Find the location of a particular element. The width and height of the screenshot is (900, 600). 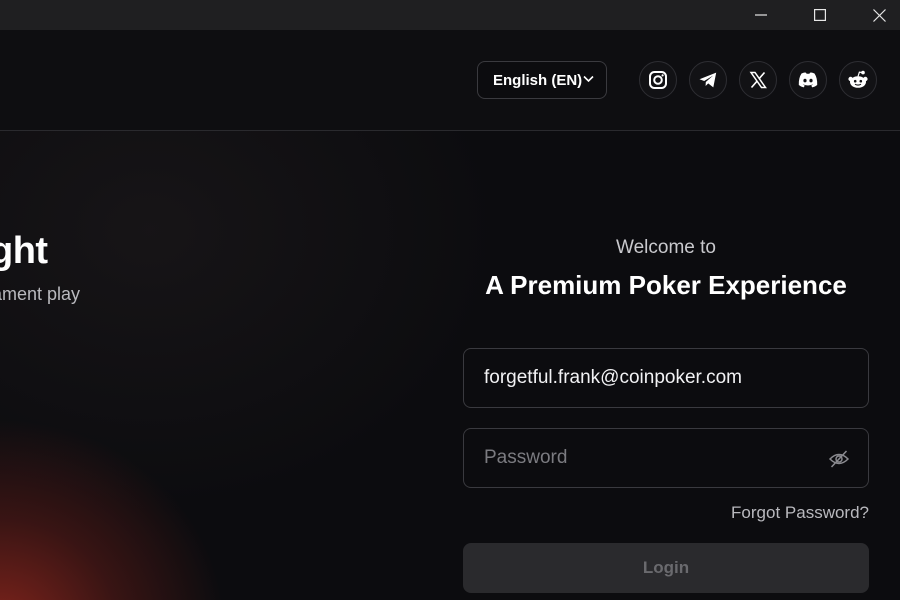

minimize-icon is located at coordinates (761, 15).